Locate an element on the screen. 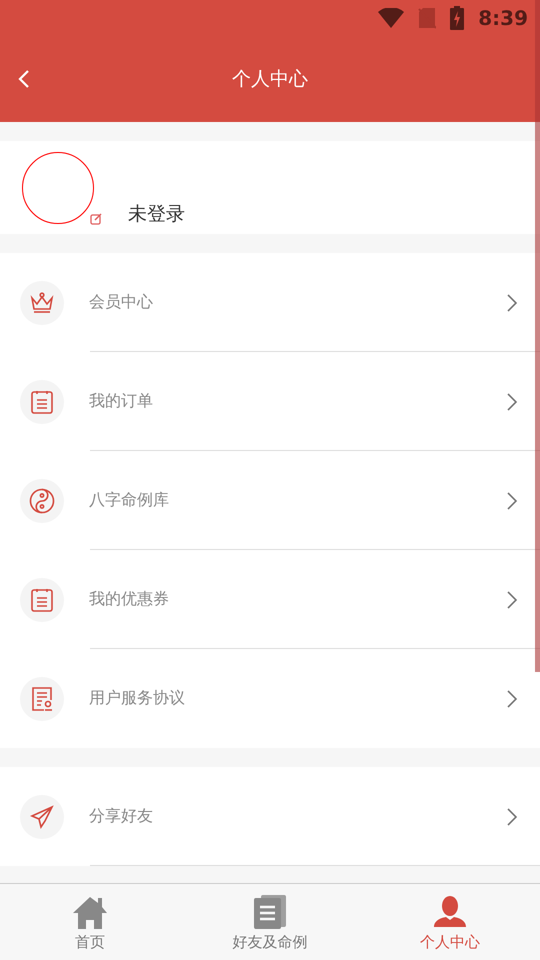 The width and height of the screenshot is (540, 960). edit-icon is located at coordinates (96, 219).